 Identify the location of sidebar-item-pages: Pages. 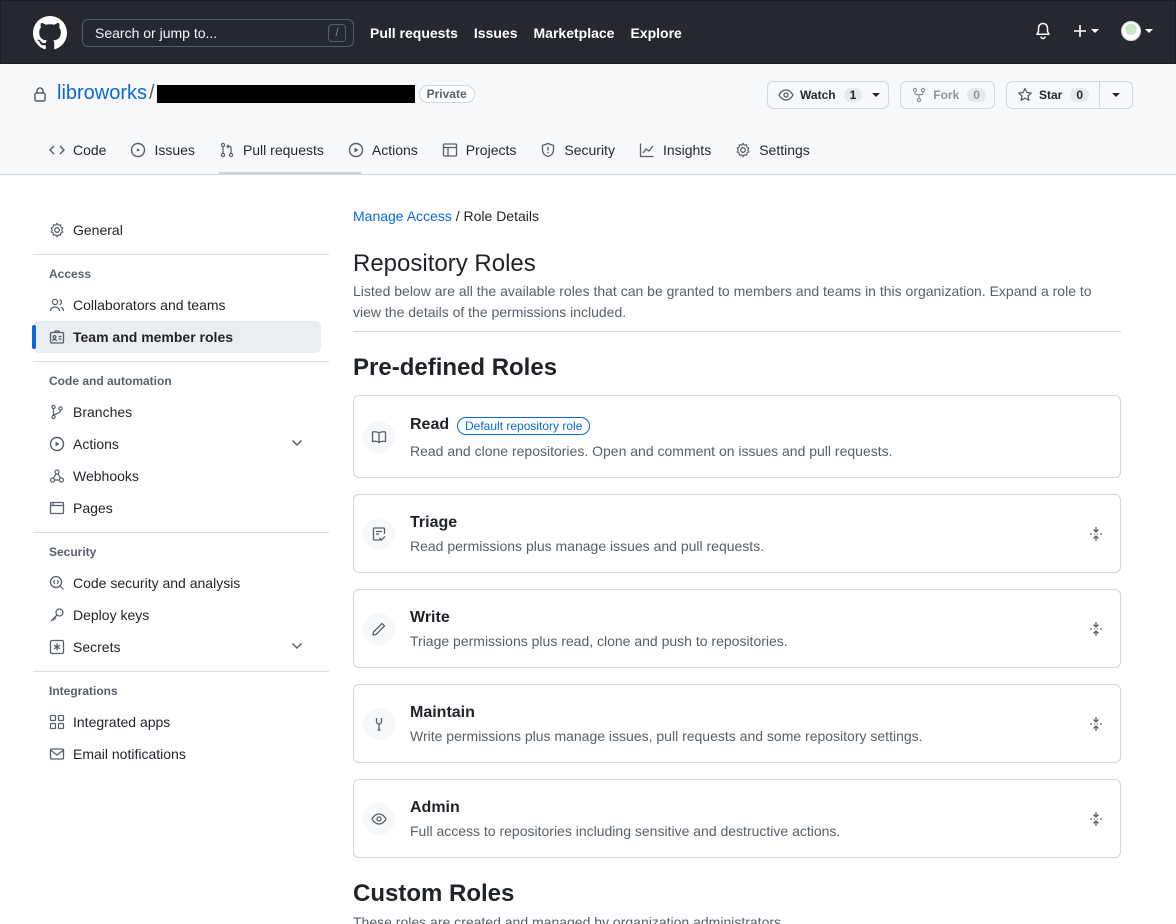
(181, 508).